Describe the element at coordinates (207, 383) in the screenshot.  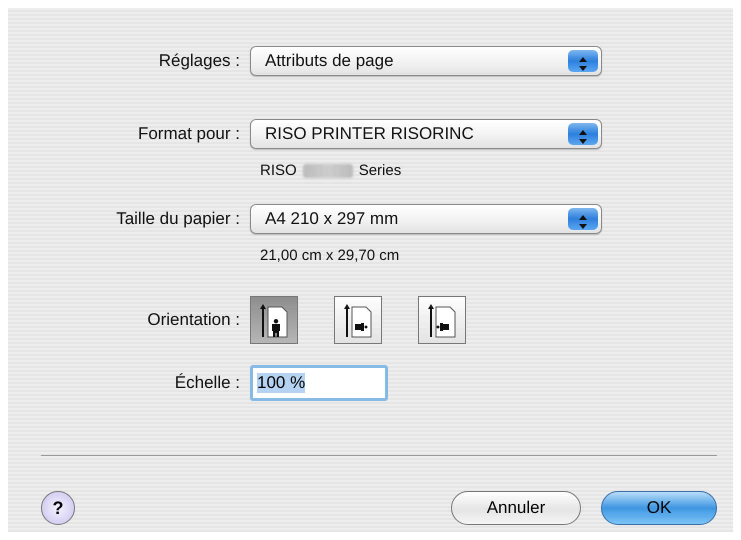
I see `field-label: Échelle :` at that location.